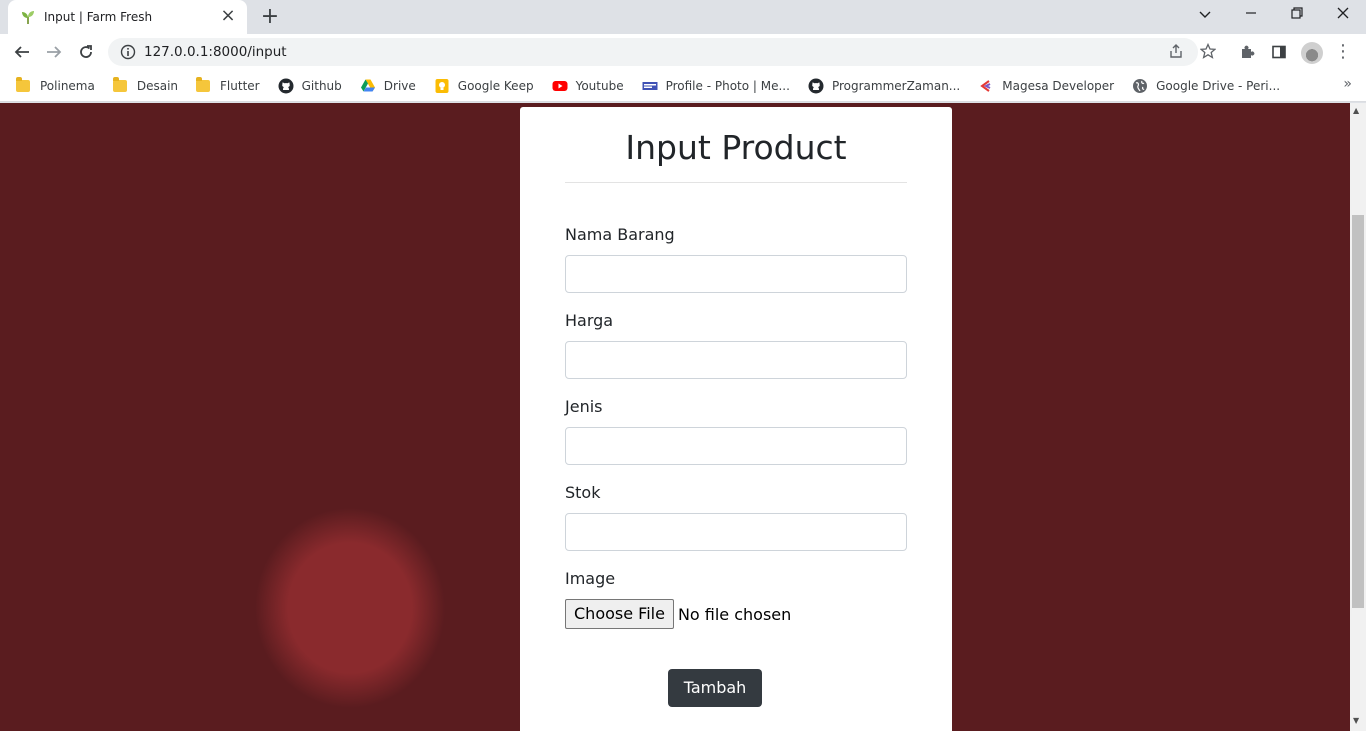 This screenshot has width=1366, height=731. Describe the element at coordinates (734, 614) in the screenshot. I see `file-status-text: No file chosen` at that location.